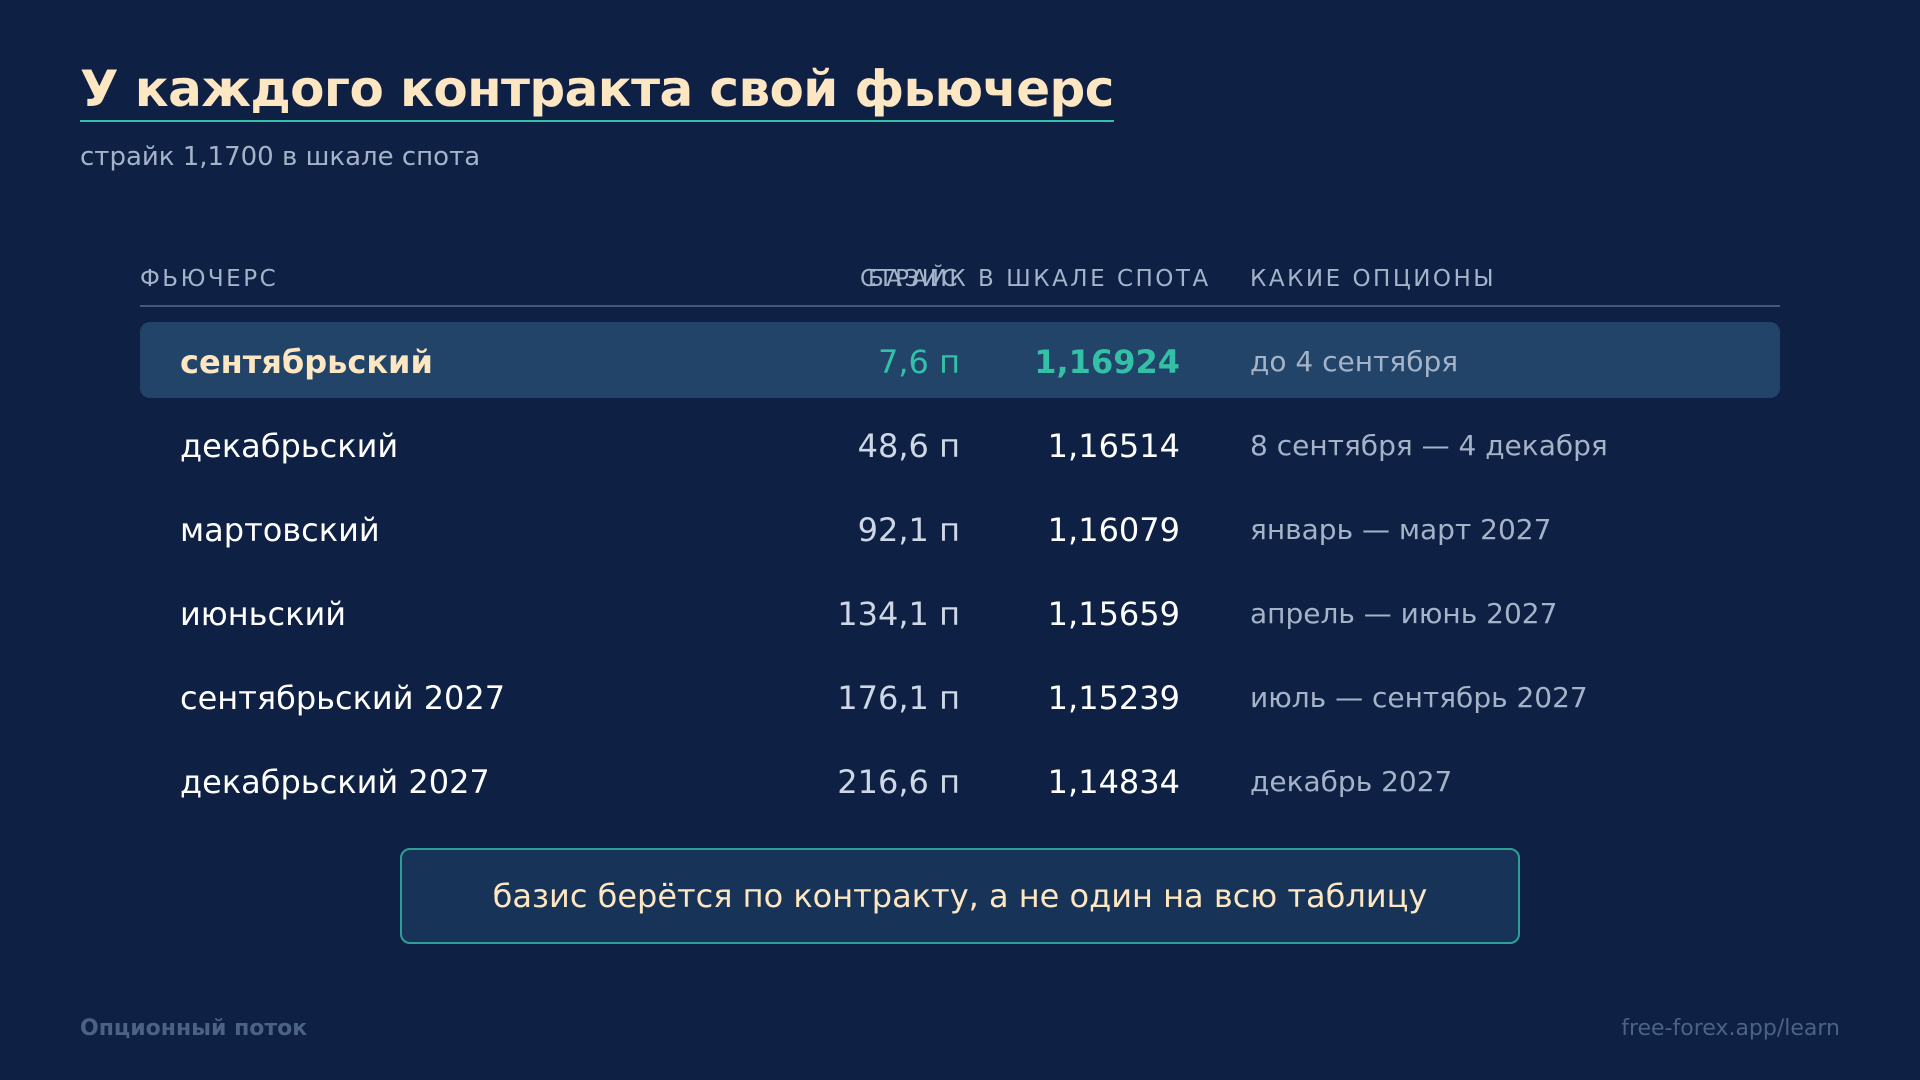 This screenshot has width=1920, height=1080. What do you see at coordinates (1429, 445) in the screenshot?
I see `options-cell: 8 сентября — 4 декабря` at bounding box center [1429, 445].